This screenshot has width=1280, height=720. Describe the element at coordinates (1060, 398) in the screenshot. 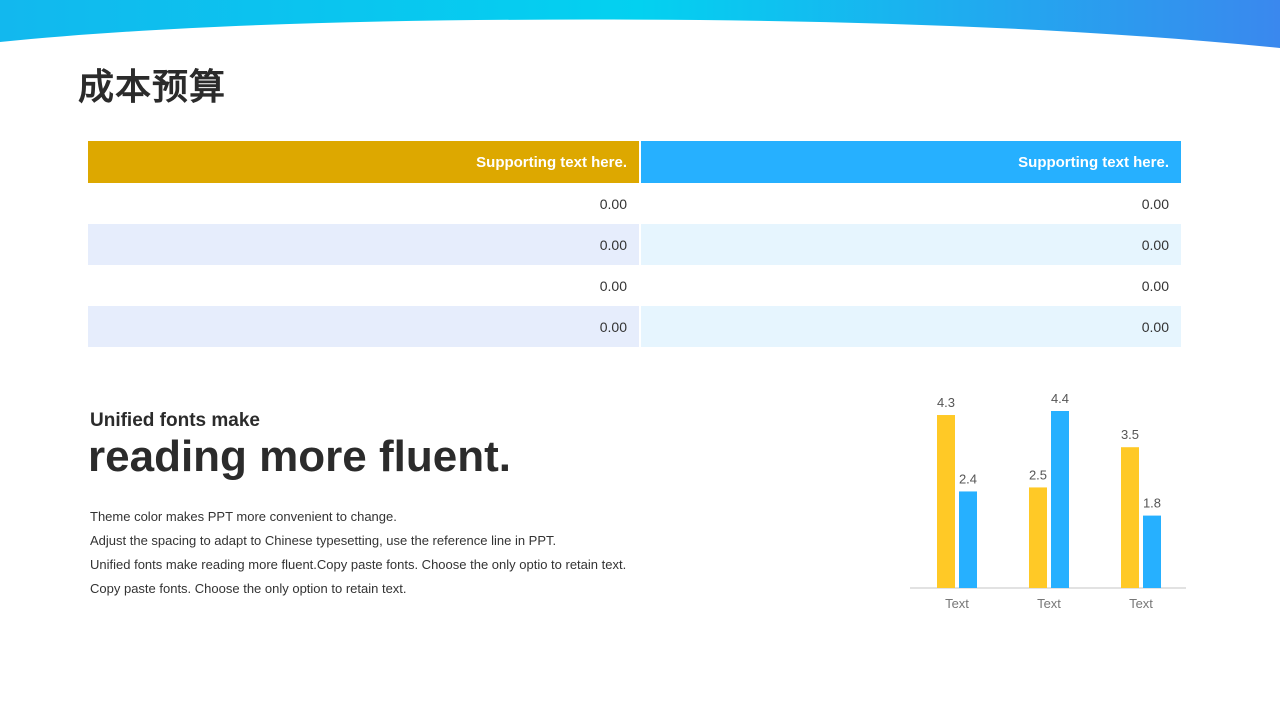

I see `bar-value-label: 4.4` at that location.